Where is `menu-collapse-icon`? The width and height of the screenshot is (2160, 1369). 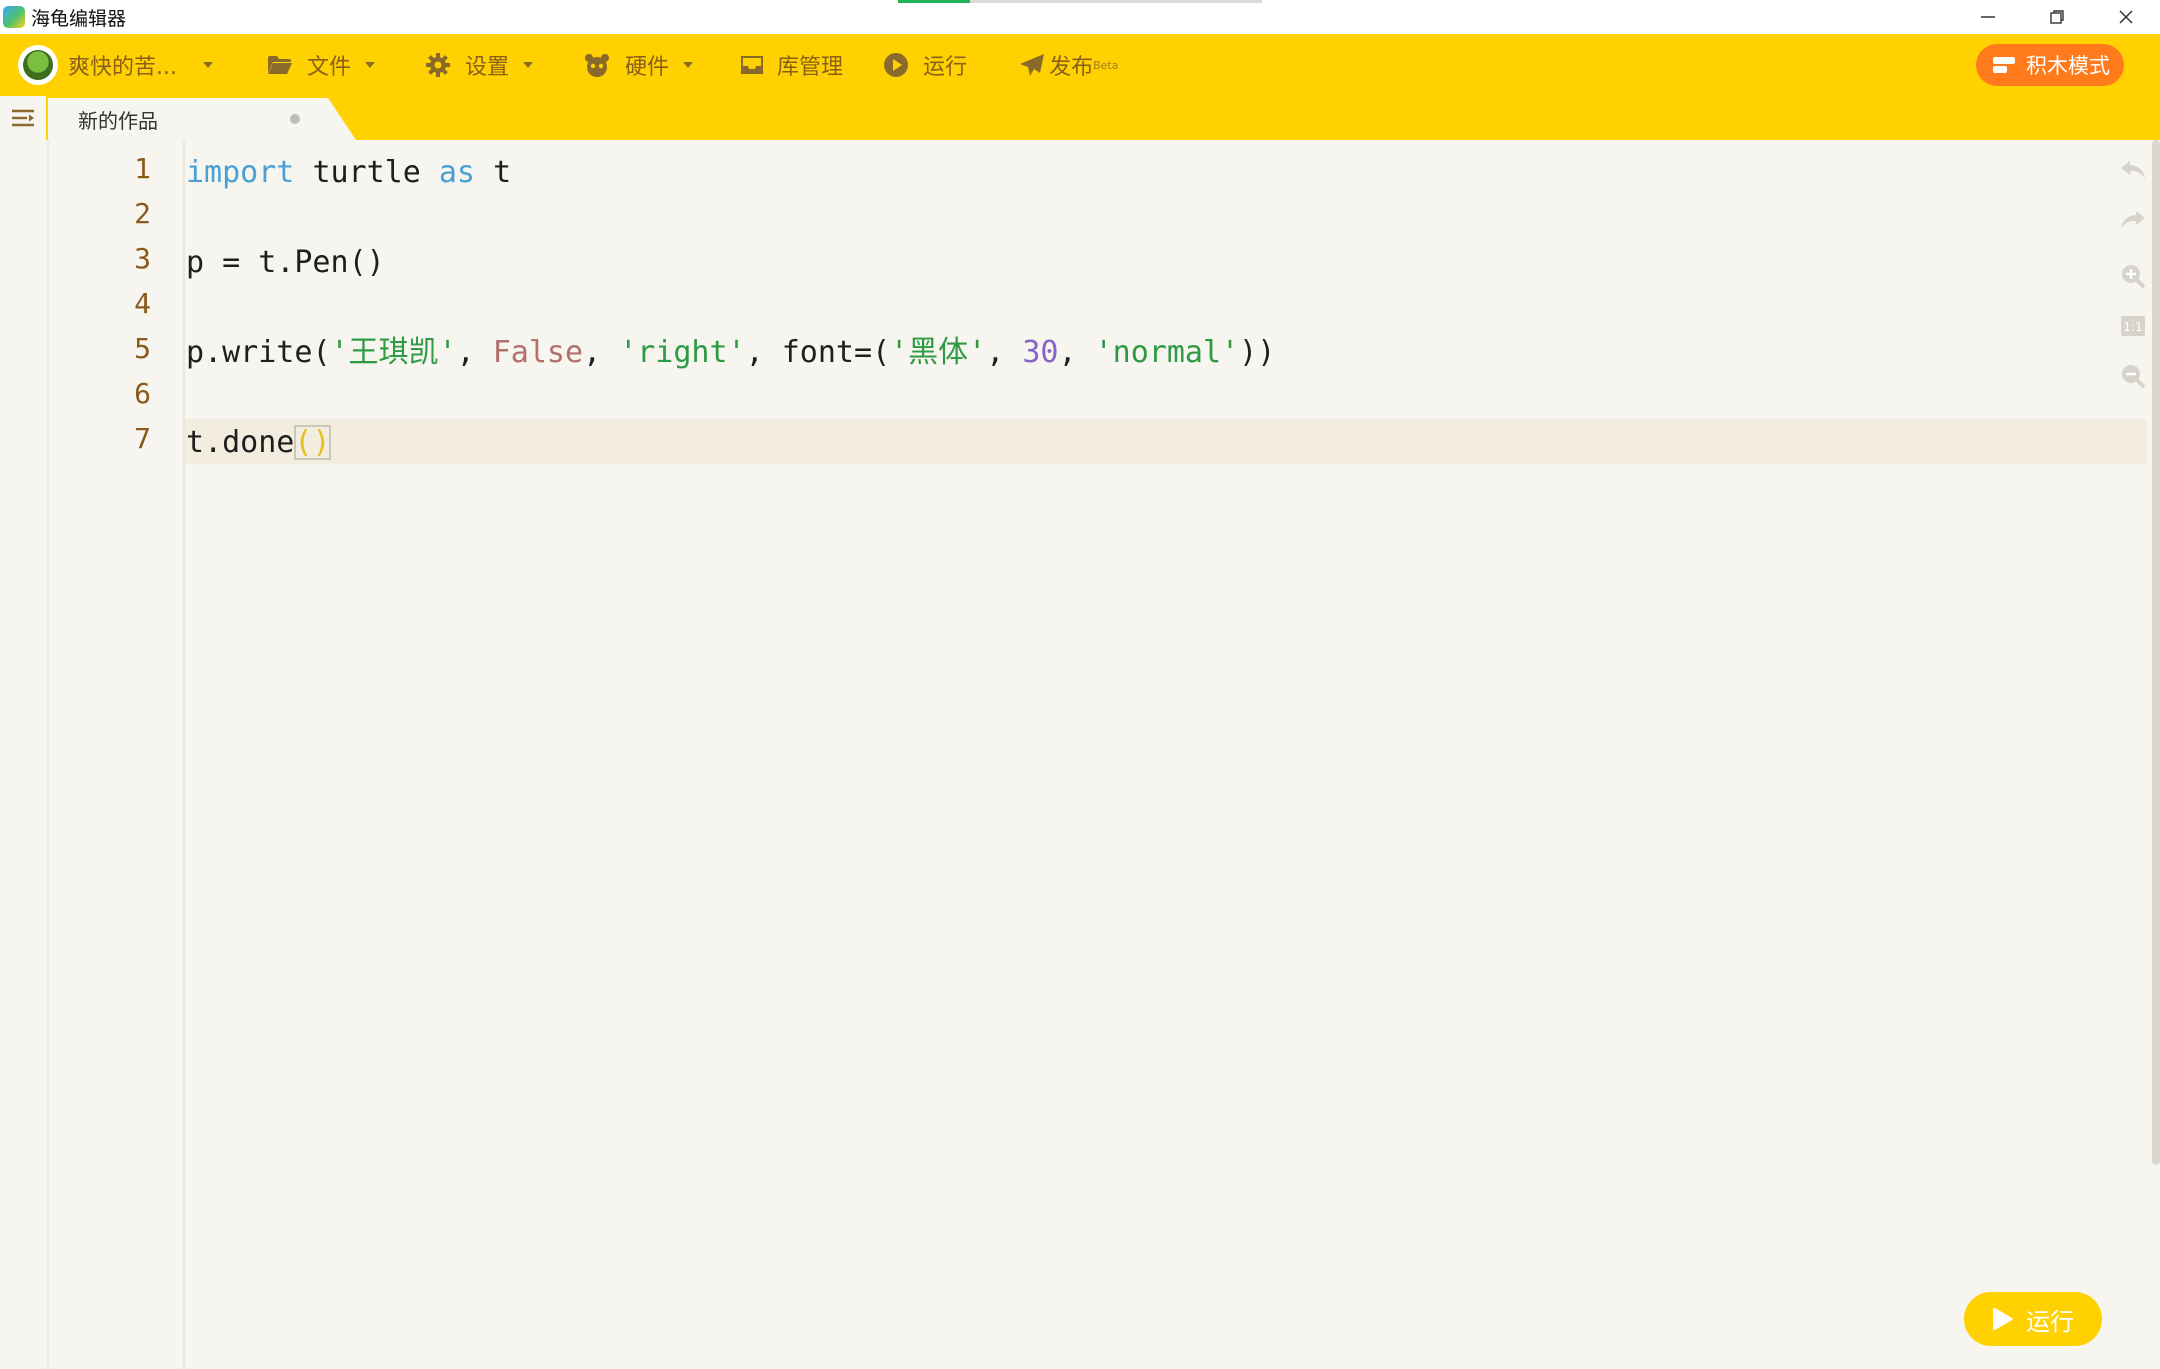
menu-collapse-icon is located at coordinates (23, 118).